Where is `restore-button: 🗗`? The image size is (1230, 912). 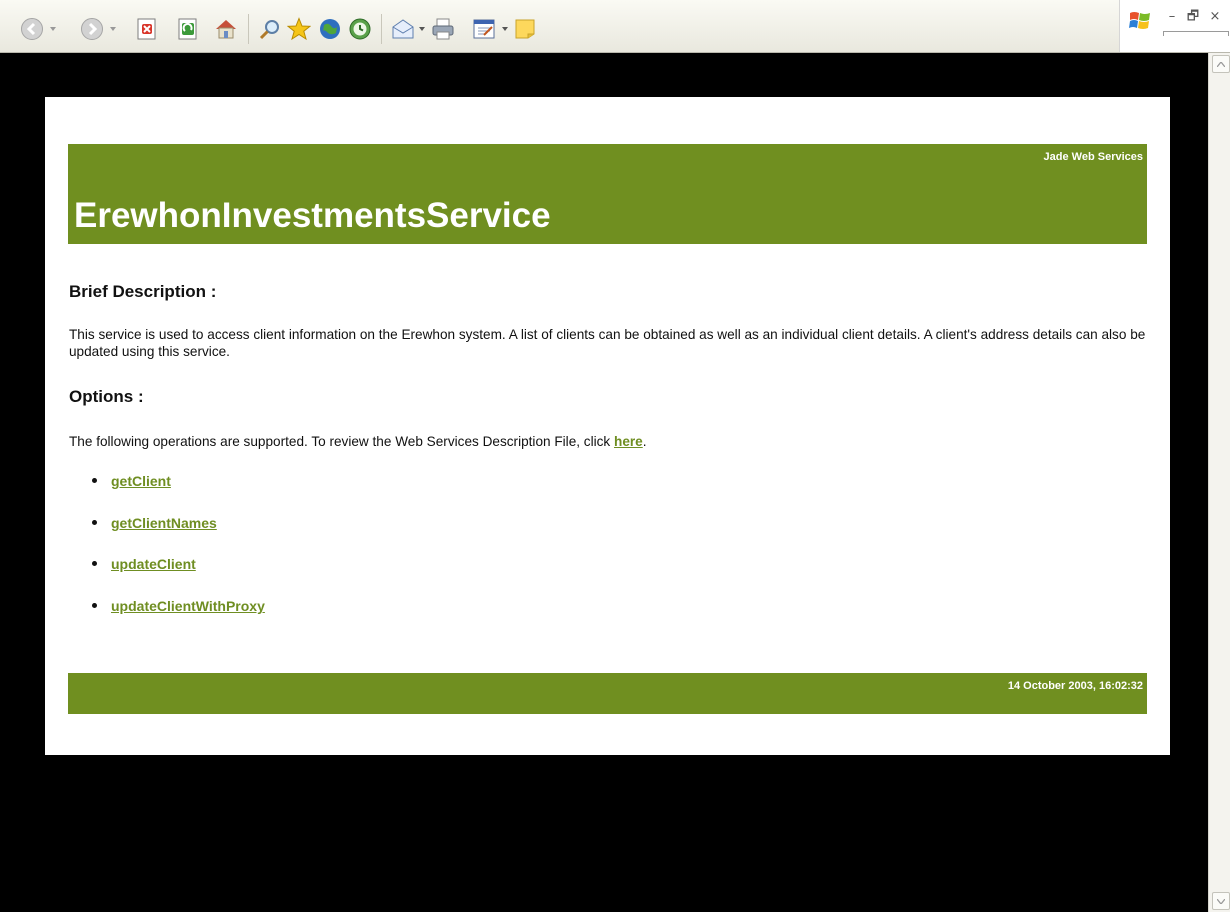
restore-button: 🗗 is located at coordinates (1193, 17).